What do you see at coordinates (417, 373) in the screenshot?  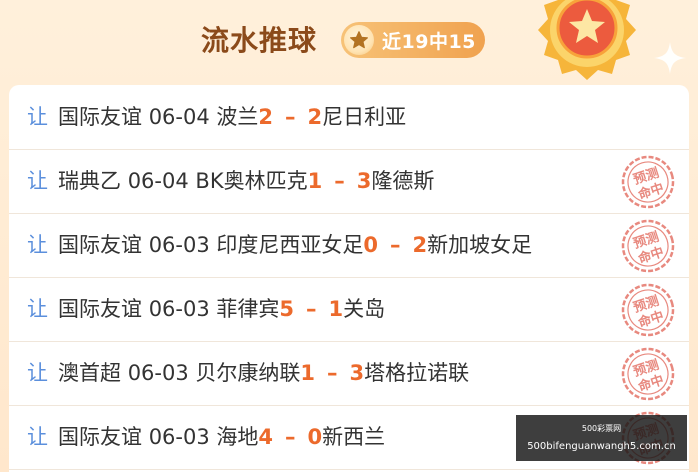 I see `away-team: 塔格拉诺联` at bounding box center [417, 373].